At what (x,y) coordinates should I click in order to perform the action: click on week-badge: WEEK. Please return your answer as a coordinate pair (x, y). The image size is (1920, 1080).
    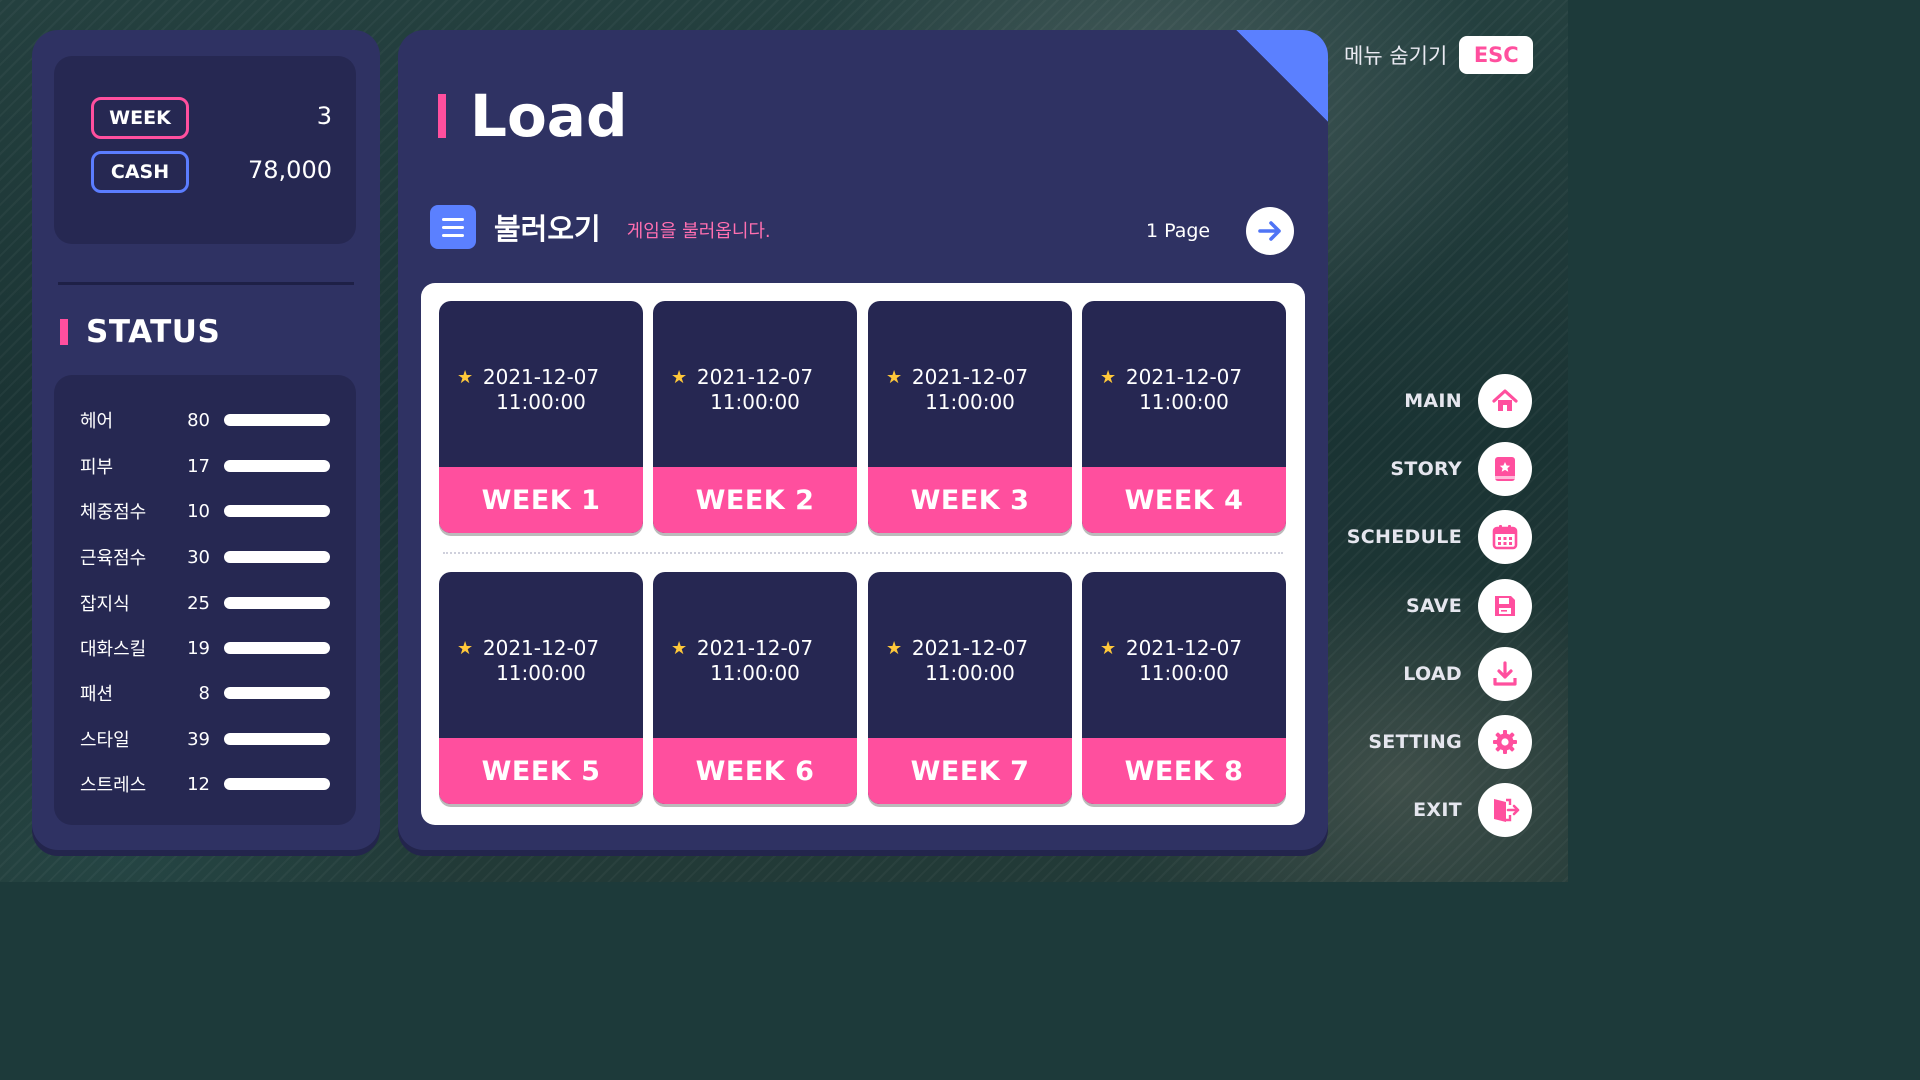
    Looking at the image, I should click on (140, 118).